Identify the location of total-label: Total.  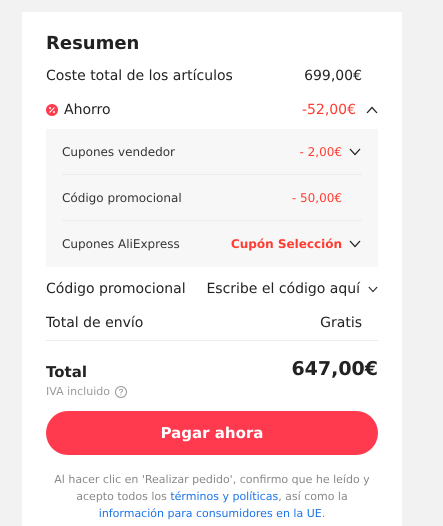
(66, 372).